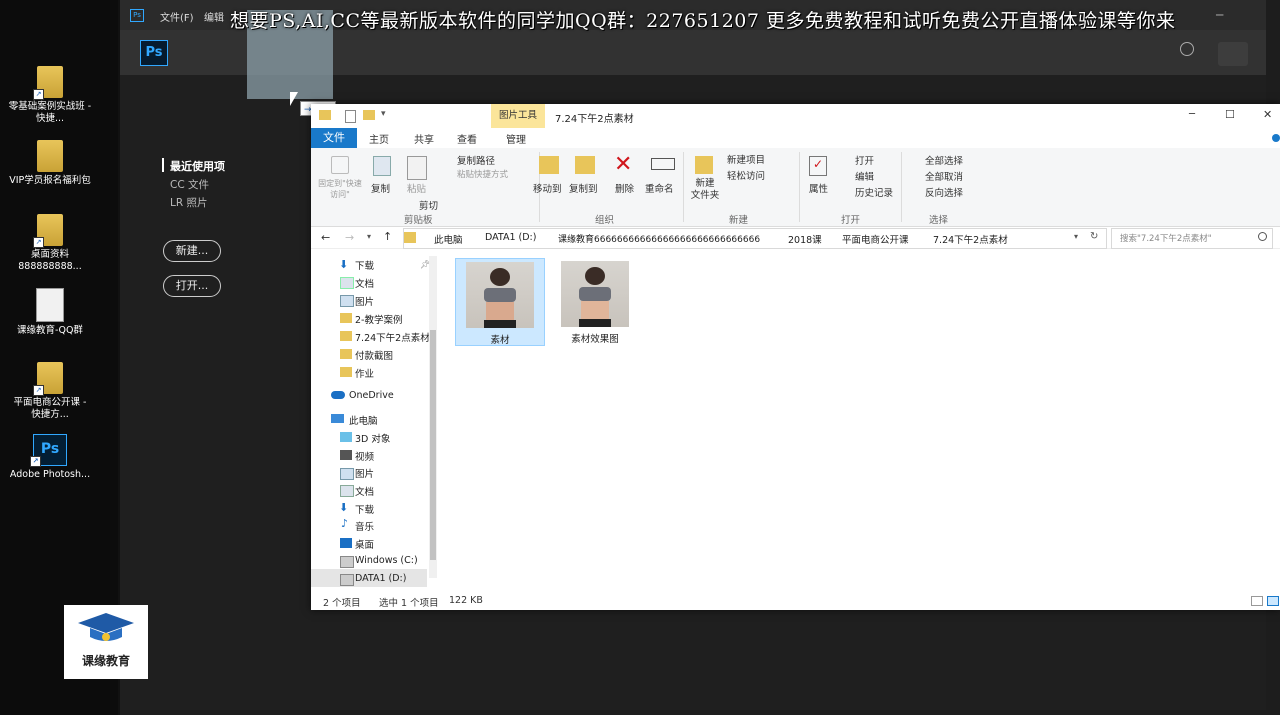 The height and width of the screenshot is (715, 1280). Describe the element at coordinates (864, 176) in the screenshot. I see `edit-button: 编辑` at that location.